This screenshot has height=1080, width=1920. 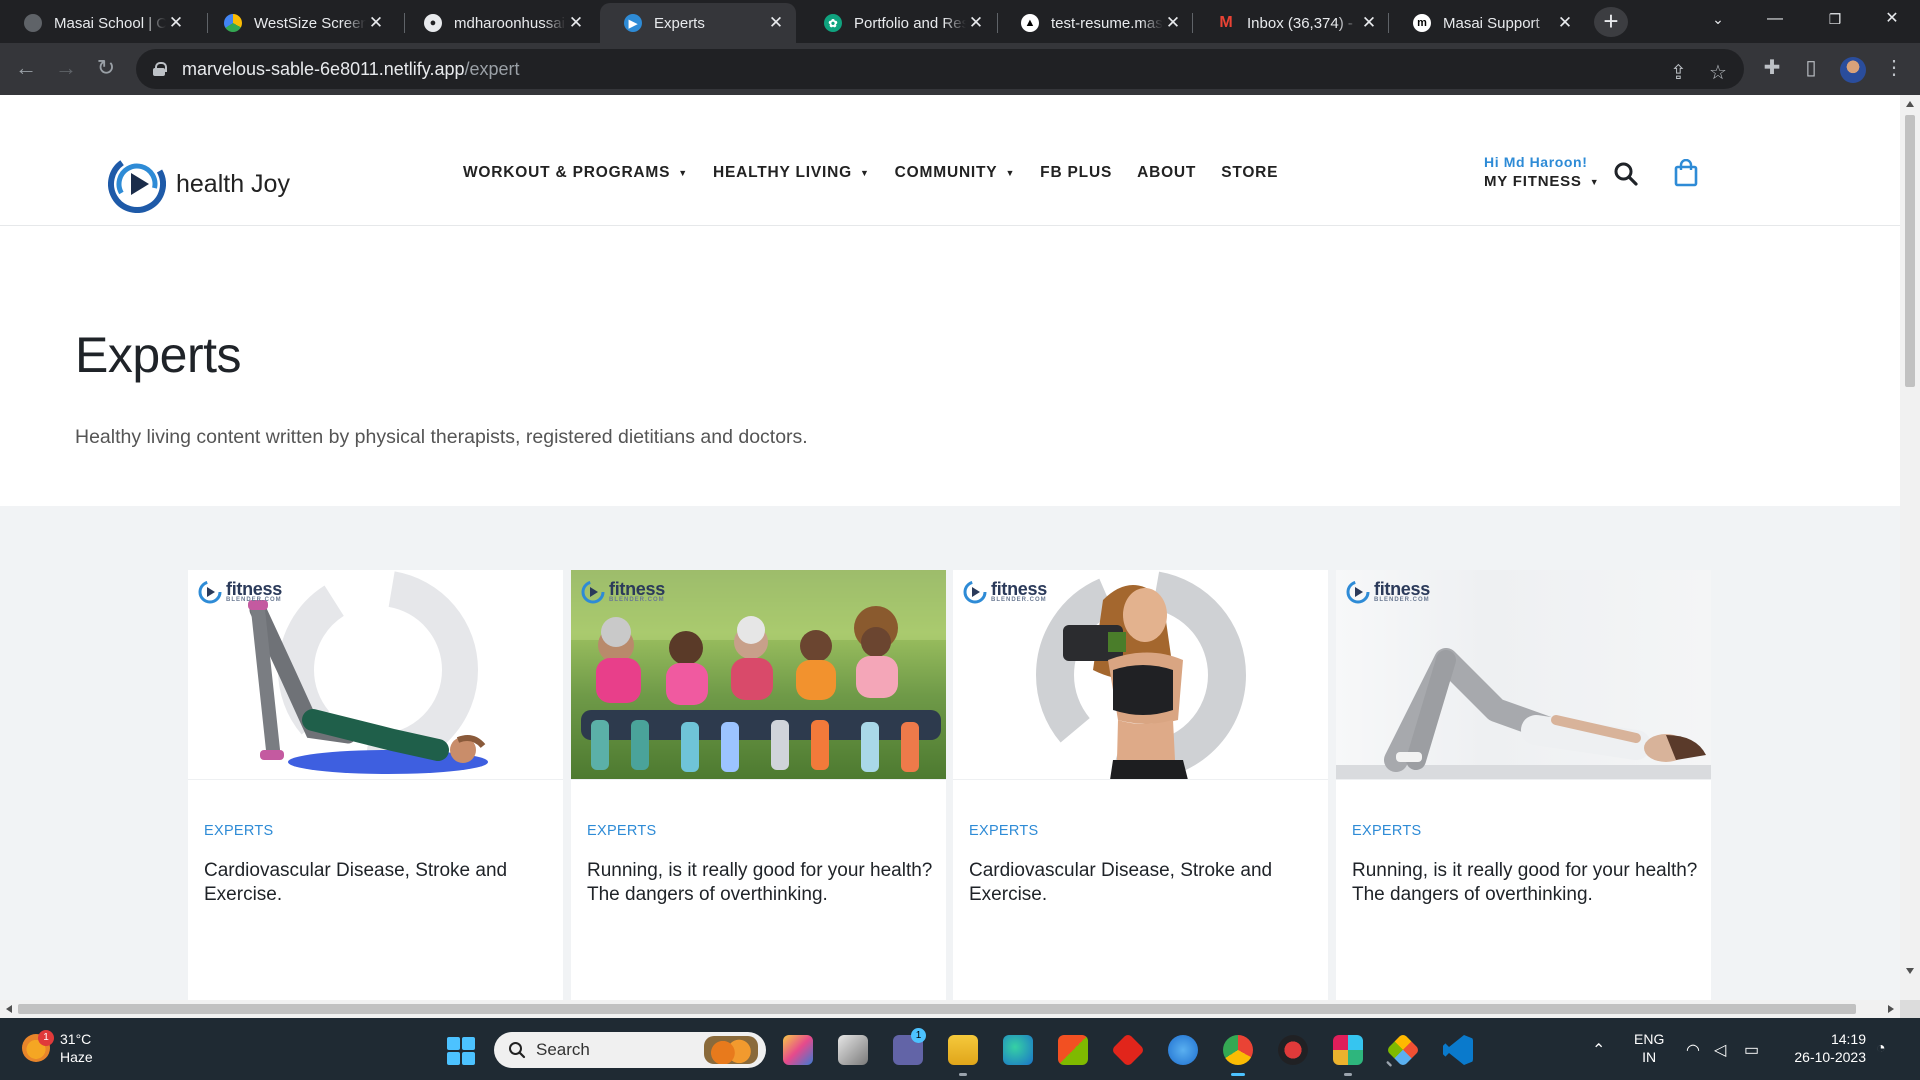 What do you see at coordinates (1541, 181) in the screenshot?
I see `my-fitness-menu: MY FITNESS ▼` at bounding box center [1541, 181].